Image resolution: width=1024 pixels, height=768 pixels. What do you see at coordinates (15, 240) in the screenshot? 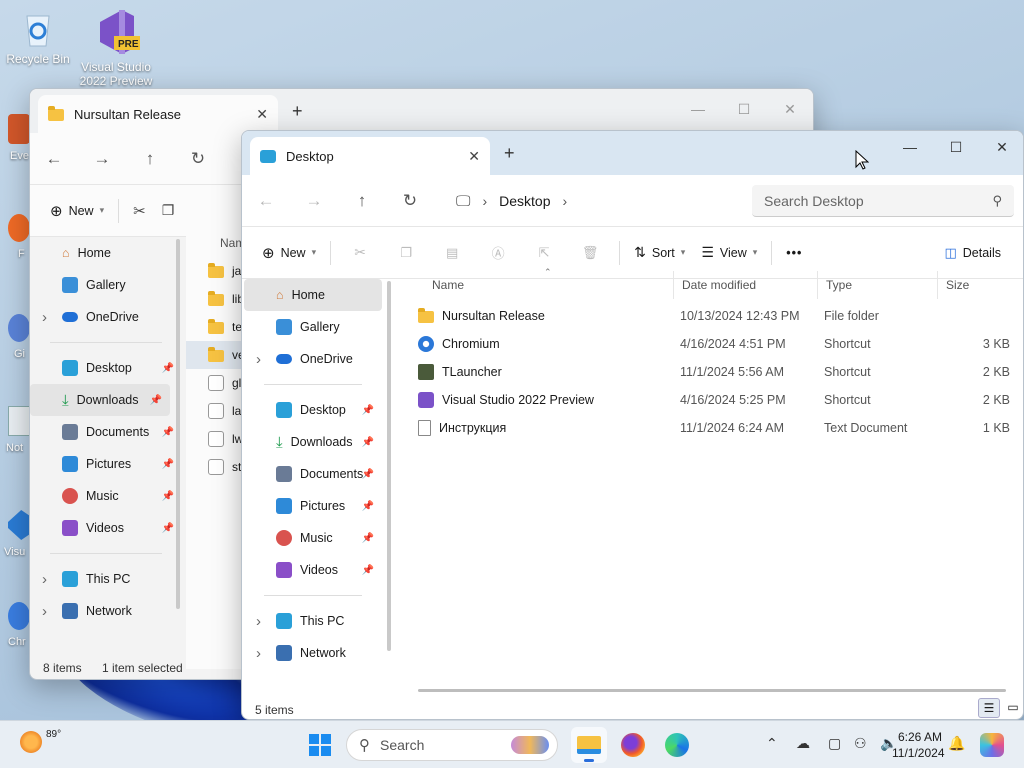
I see `desktop-icon-partial: F` at bounding box center [15, 240].